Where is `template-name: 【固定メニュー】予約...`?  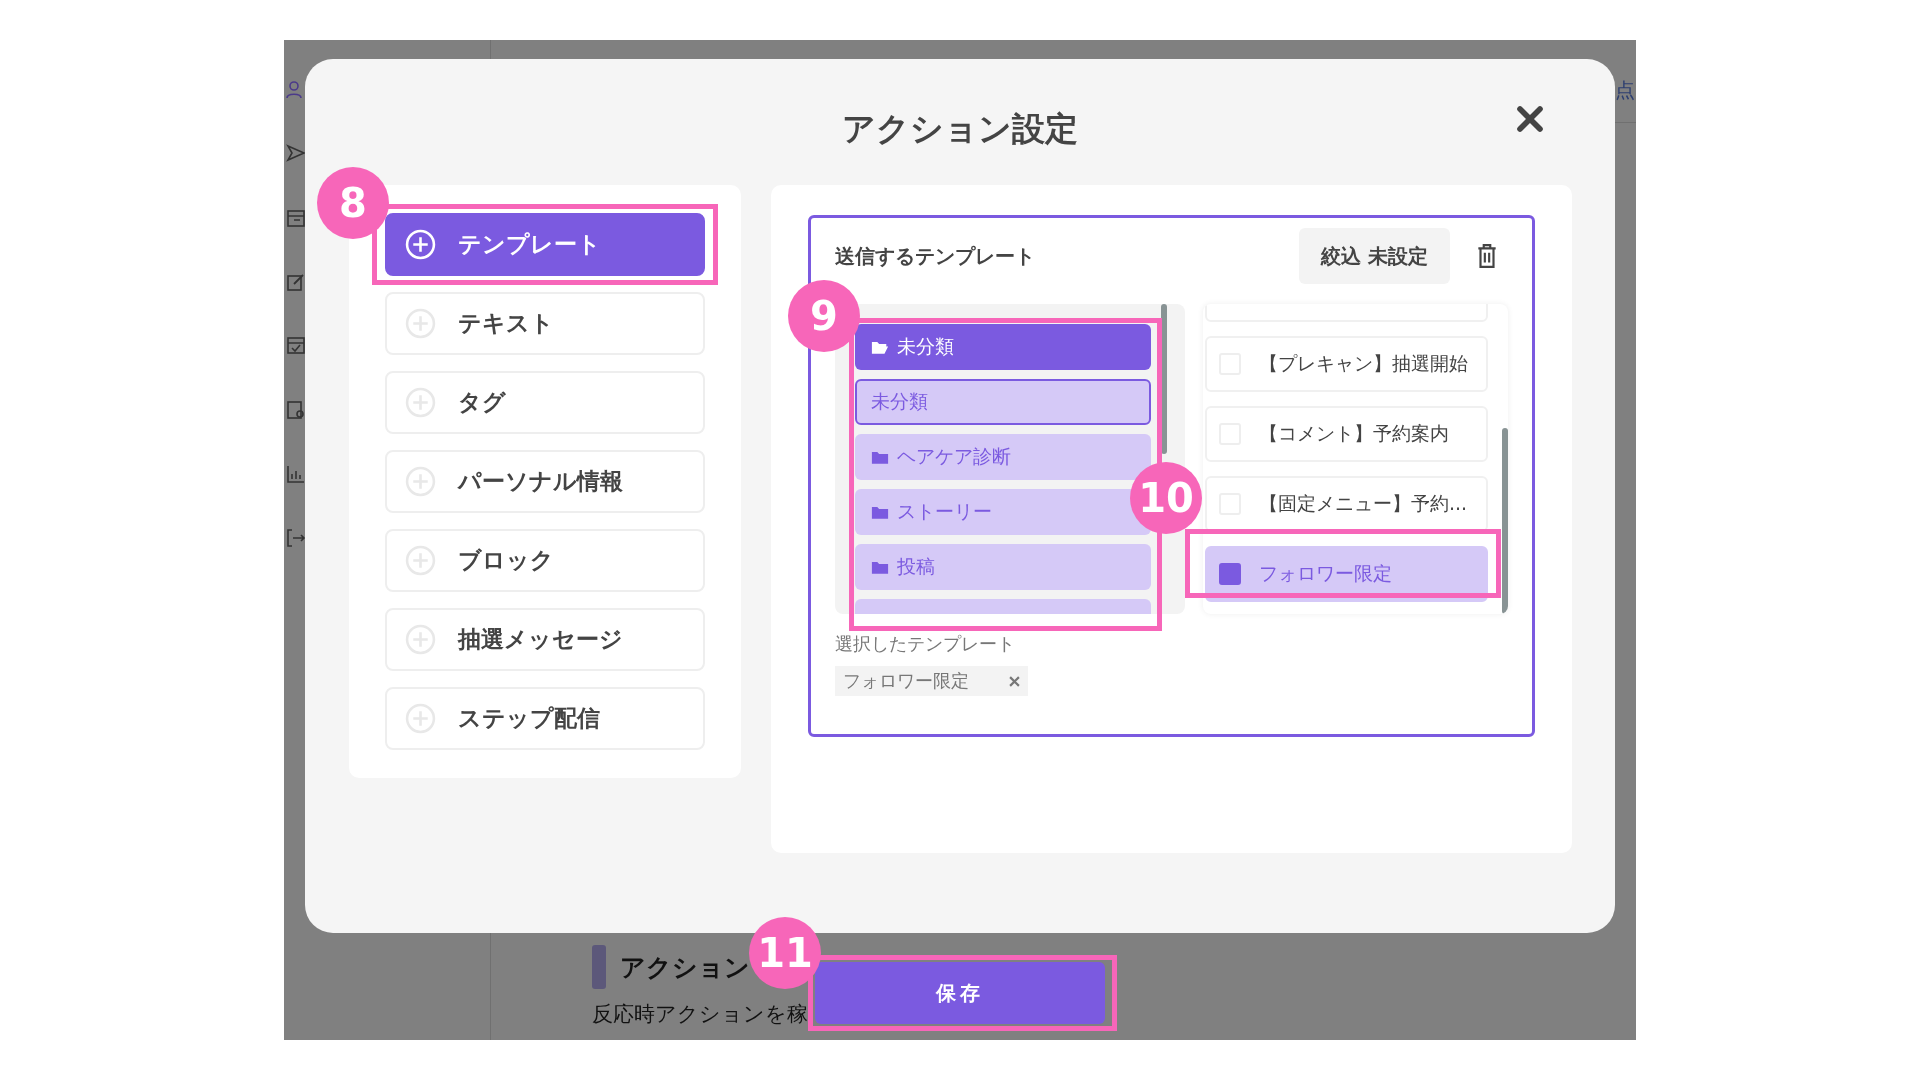
template-name: 【固定メニュー】予約... is located at coordinates (1363, 503).